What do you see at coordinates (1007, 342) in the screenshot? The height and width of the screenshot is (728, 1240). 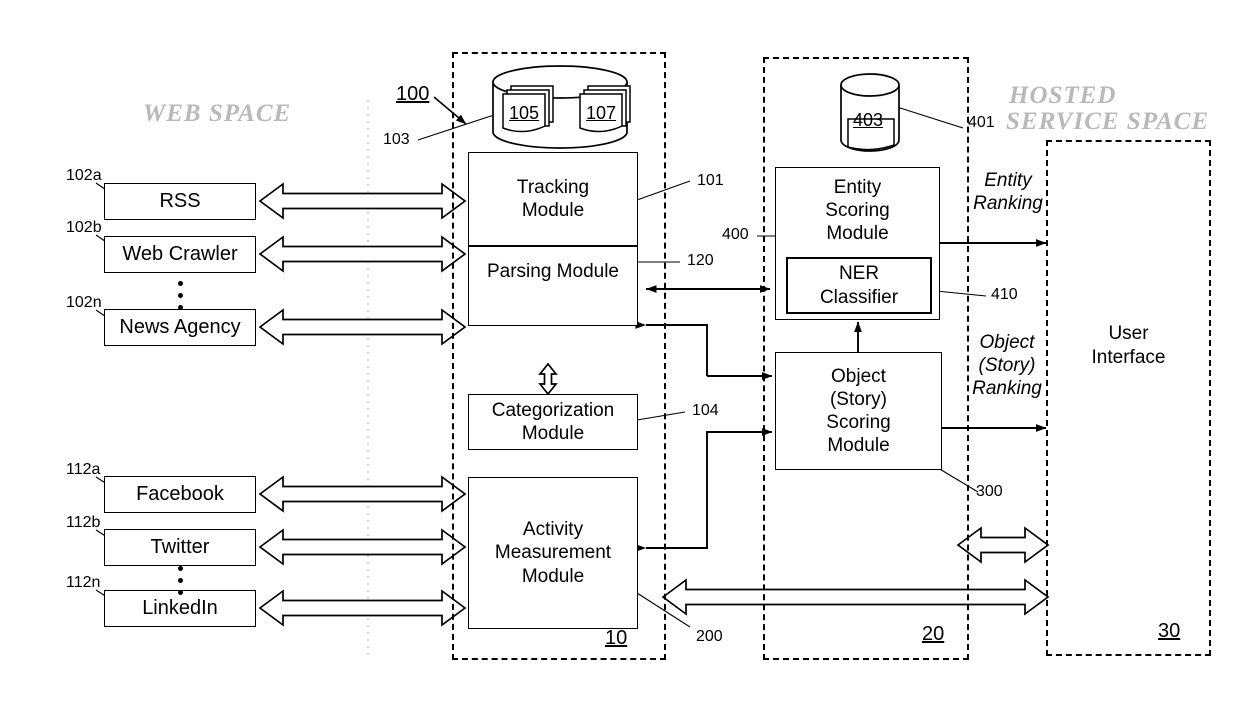 I see `object-ranking-line1: Object` at bounding box center [1007, 342].